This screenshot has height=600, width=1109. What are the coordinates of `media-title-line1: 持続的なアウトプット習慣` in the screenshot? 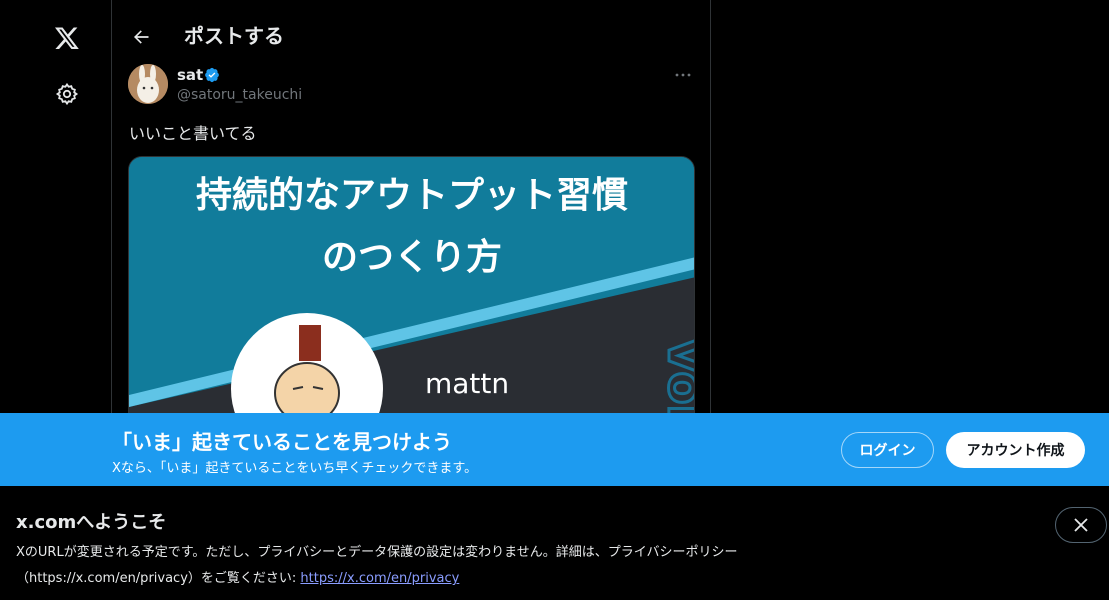 It's located at (412, 195).